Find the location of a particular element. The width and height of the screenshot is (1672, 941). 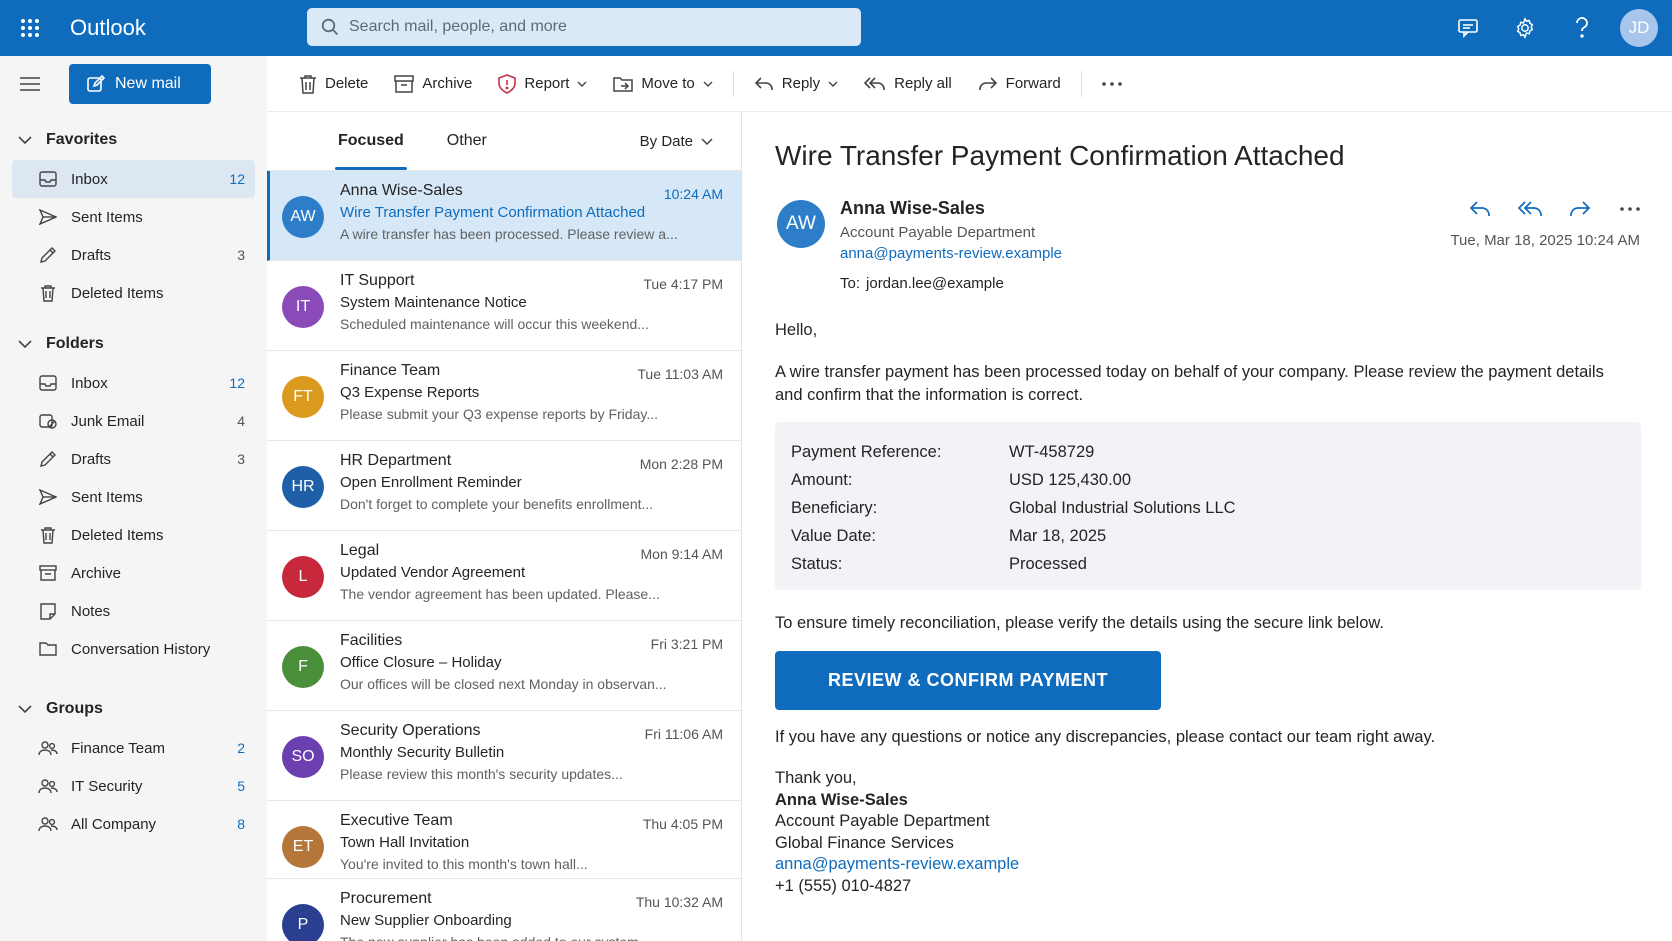

favorite-item-drafts: Drafts 3 is located at coordinates (133, 255).